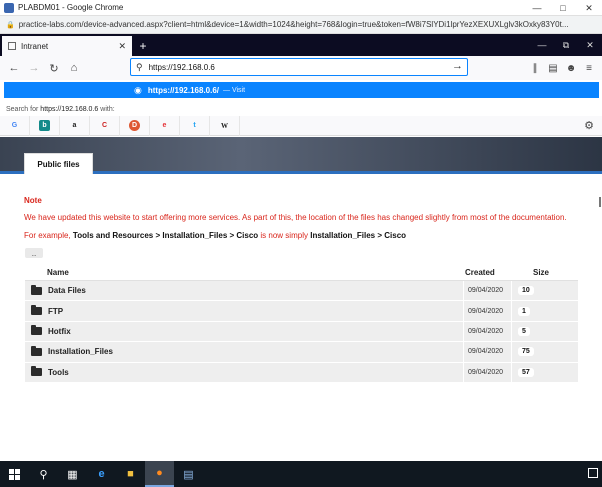 The width and height of the screenshot is (602, 487). What do you see at coordinates (138, 89) in the screenshot?
I see `globe-icon: ◉` at bounding box center [138, 89].